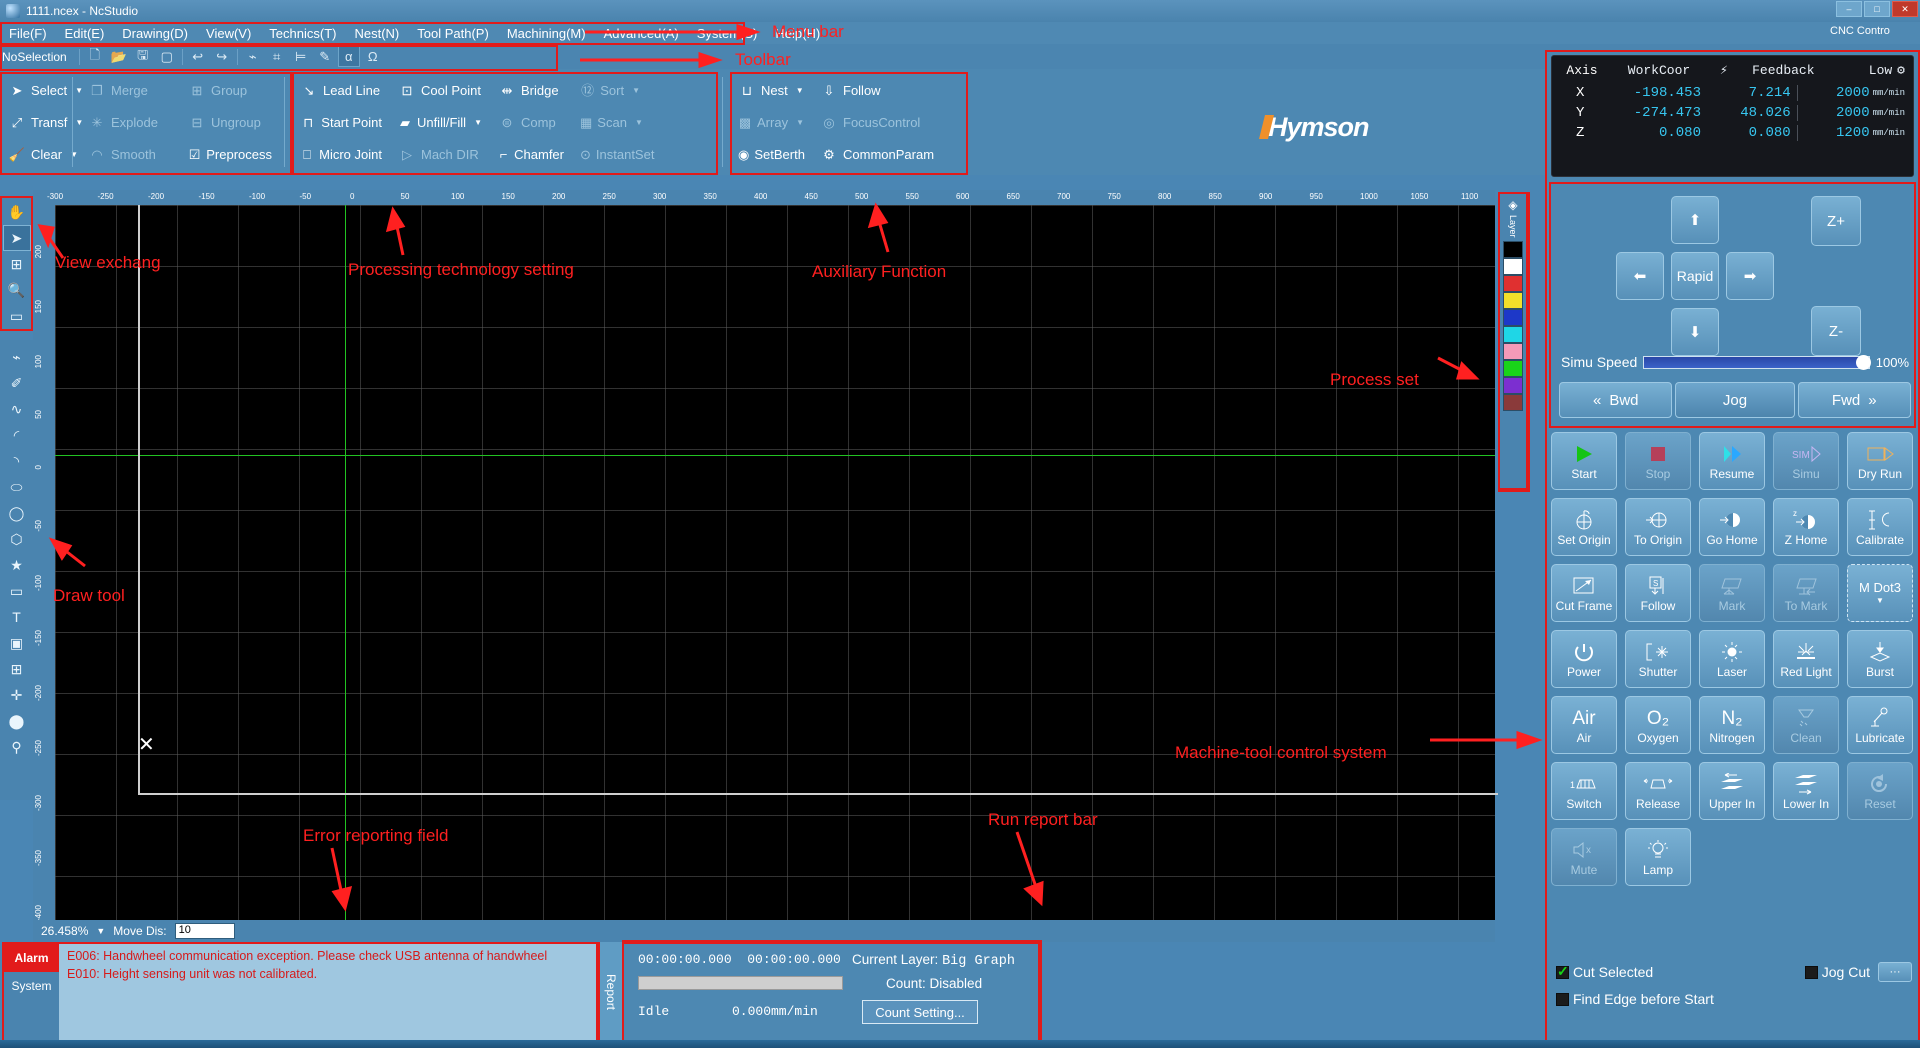 The image size is (1920, 1048). Describe the element at coordinates (17, 316) in the screenshot. I see `ruler-icon: ▭` at that location.